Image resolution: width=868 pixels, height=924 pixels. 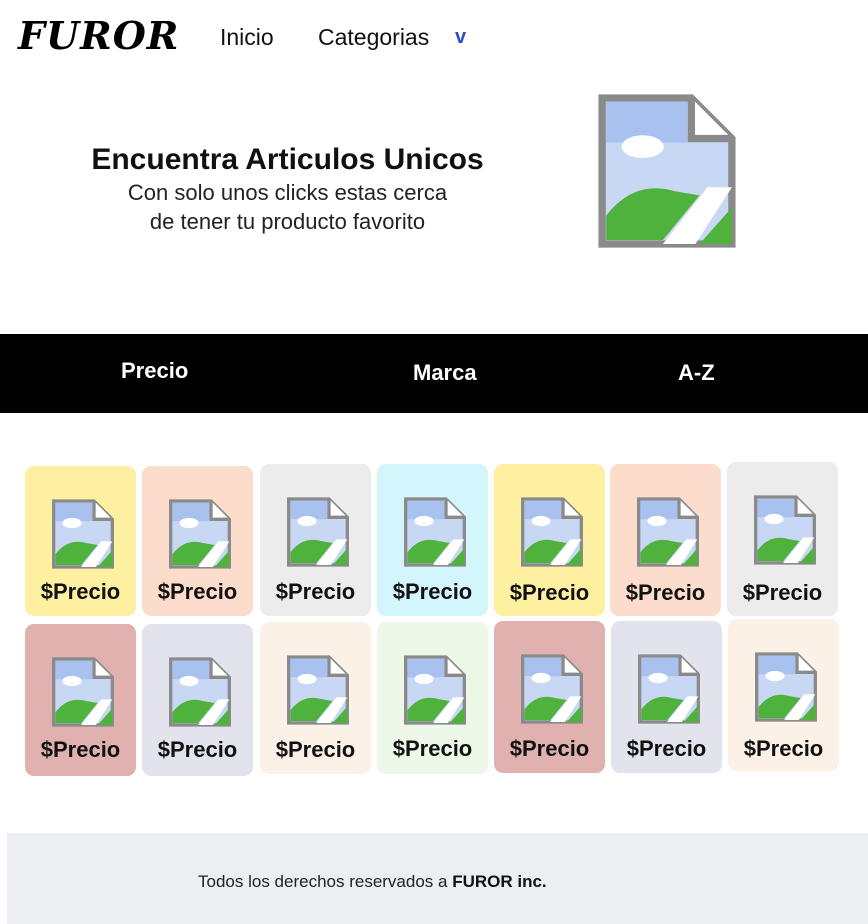 What do you see at coordinates (287, 221) in the screenshot?
I see `hero-subtitle-line2: de tener tu producto favorito` at bounding box center [287, 221].